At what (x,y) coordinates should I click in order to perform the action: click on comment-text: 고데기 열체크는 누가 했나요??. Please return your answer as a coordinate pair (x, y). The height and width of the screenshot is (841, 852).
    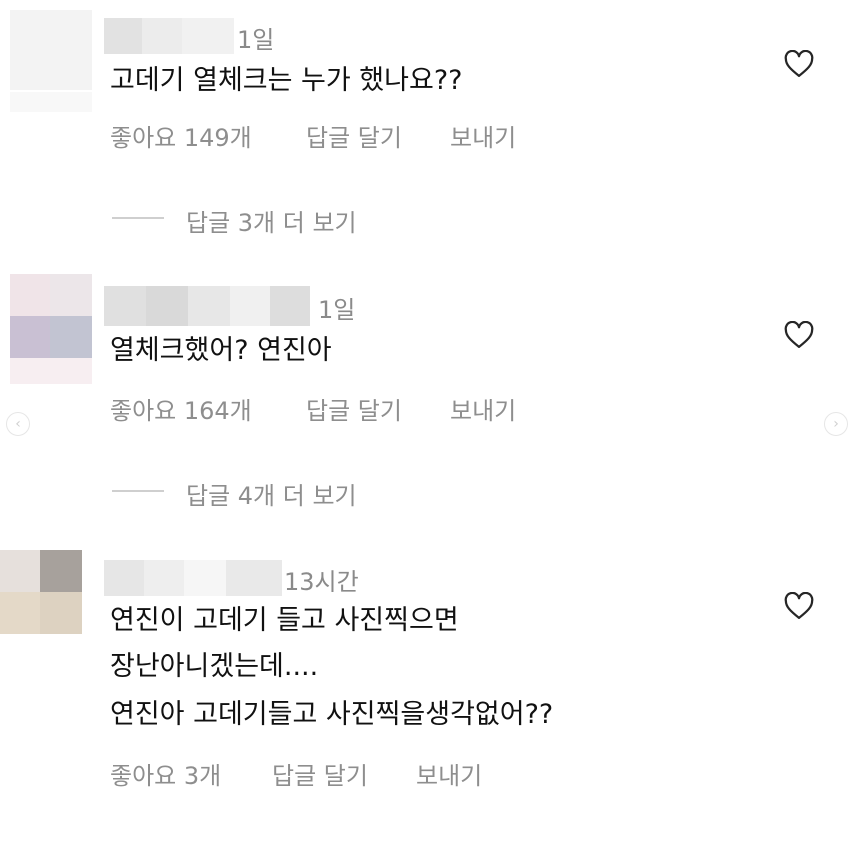
    Looking at the image, I should click on (286, 80).